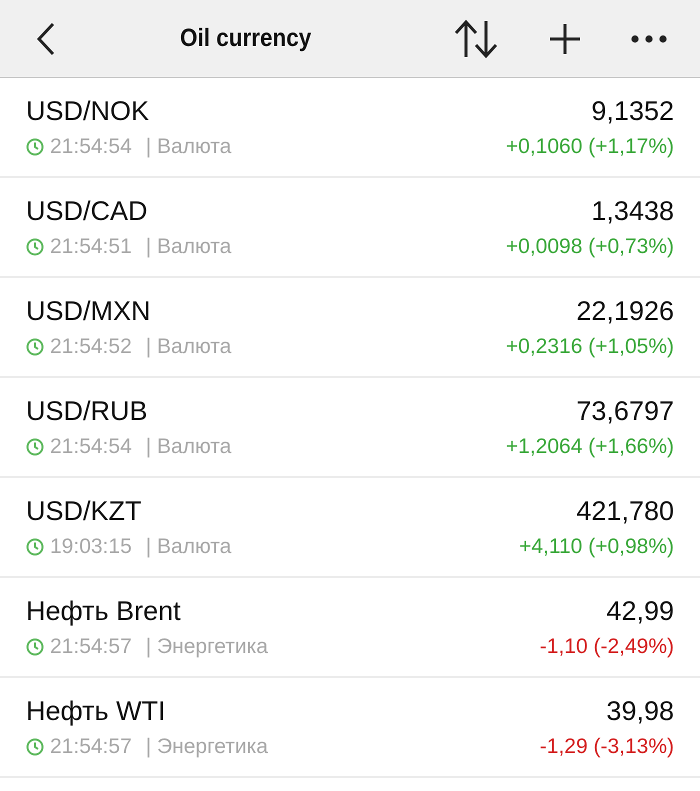  I want to click on price: 22,1926, so click(625, 311).